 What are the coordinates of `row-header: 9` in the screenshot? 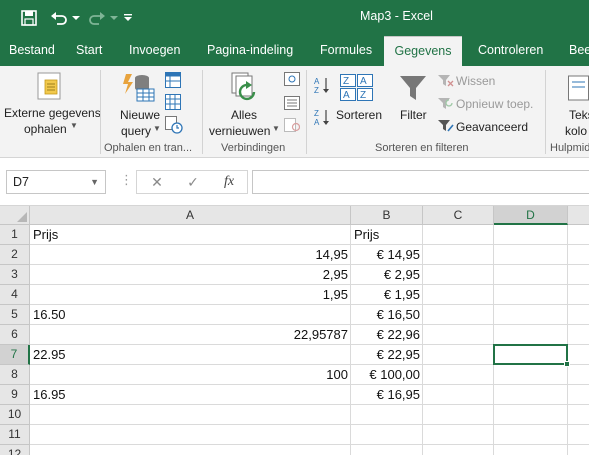 It's located at (15, 395).